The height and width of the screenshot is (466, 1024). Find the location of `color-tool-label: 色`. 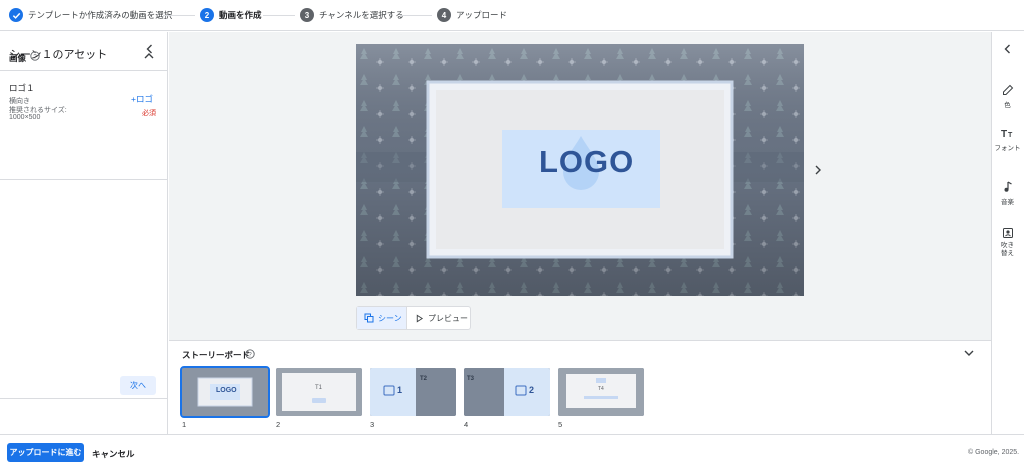

color-tool-label: 色 is located at coordinates (1007, 105).